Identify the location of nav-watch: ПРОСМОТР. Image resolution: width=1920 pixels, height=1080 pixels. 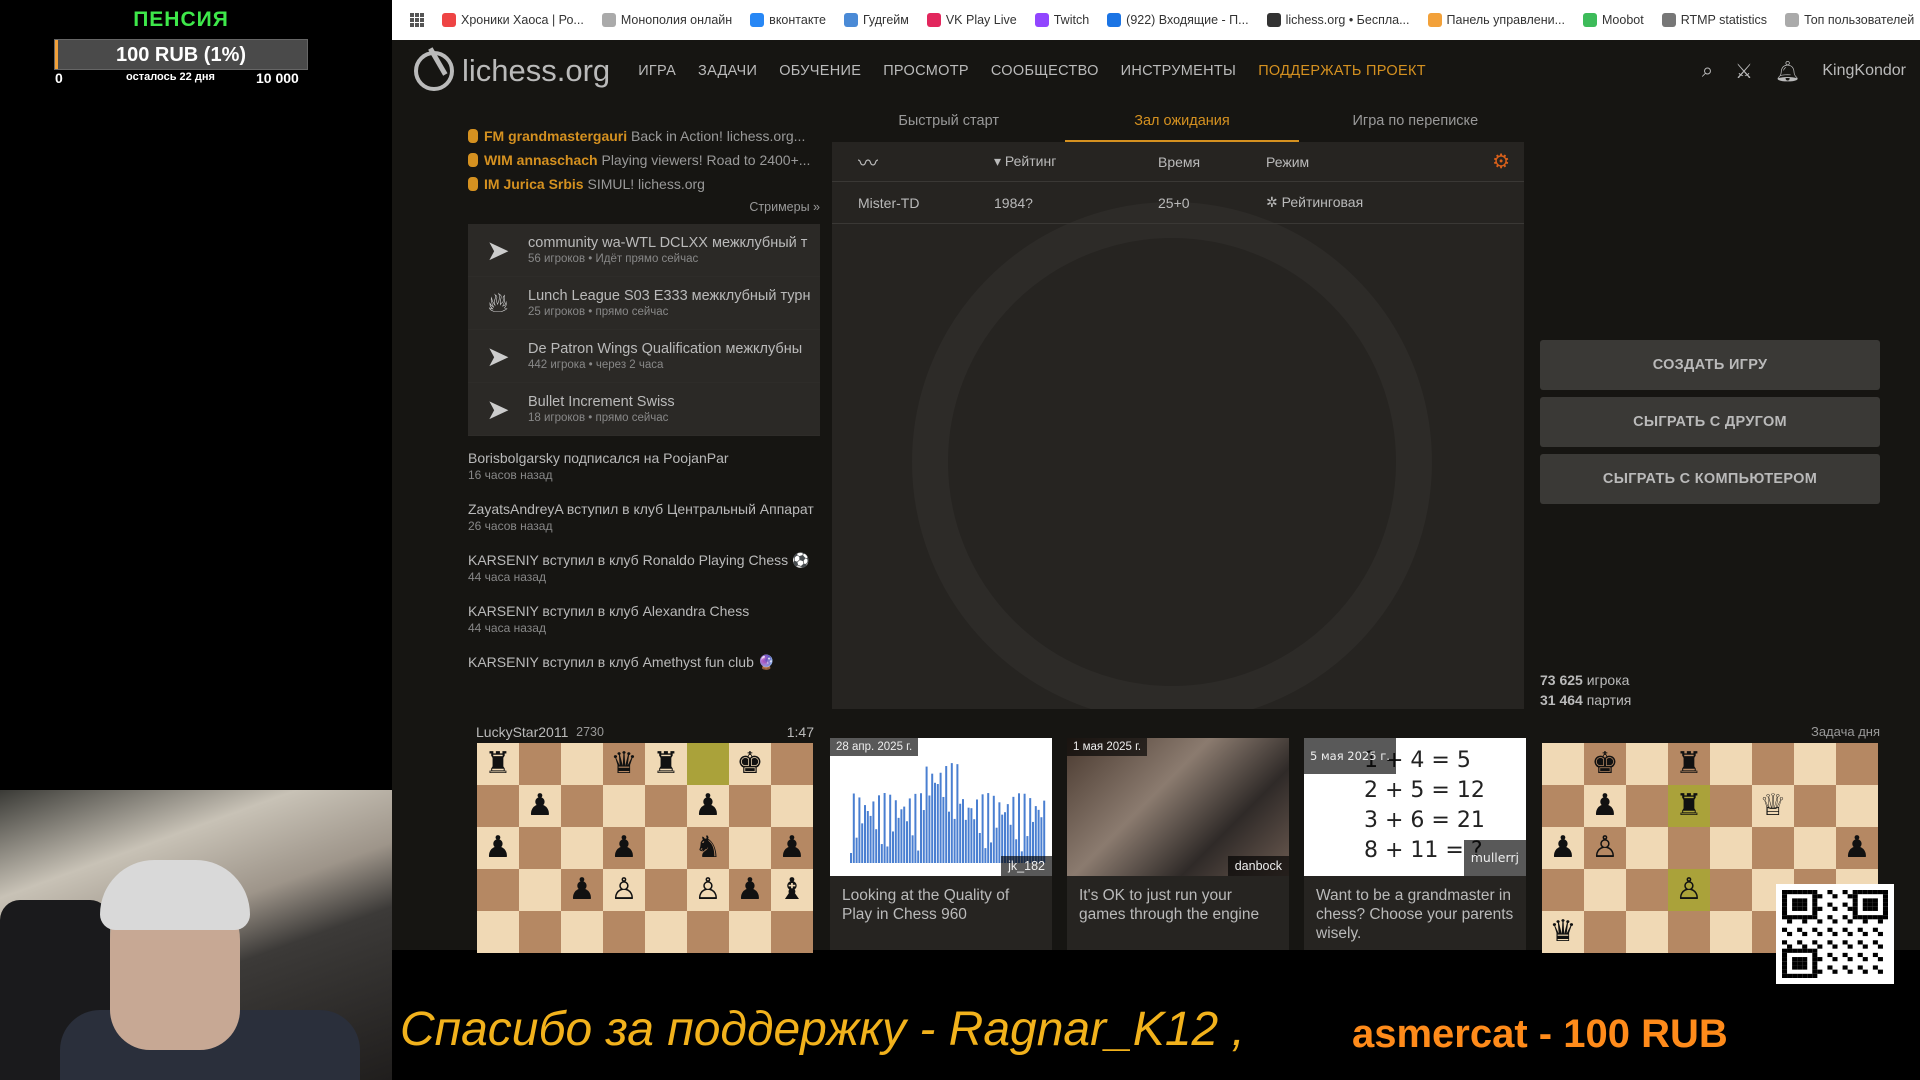
(926, 71).